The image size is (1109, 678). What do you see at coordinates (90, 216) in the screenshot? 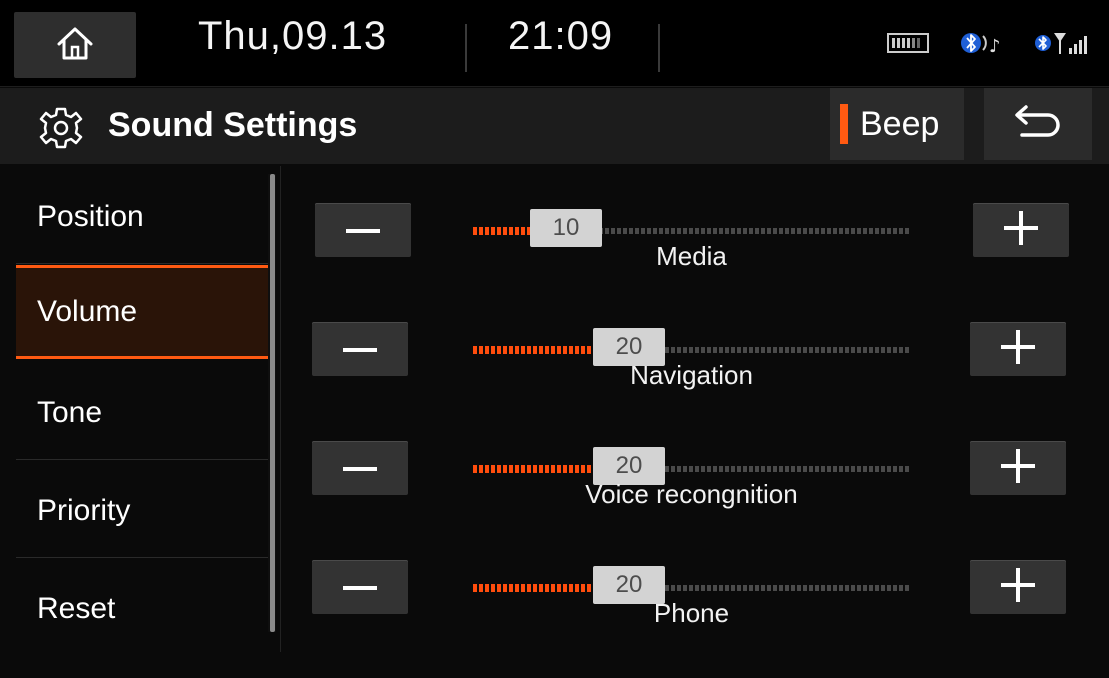
I see `sidebar-item-label: Position` at bounding box center [90, 216].